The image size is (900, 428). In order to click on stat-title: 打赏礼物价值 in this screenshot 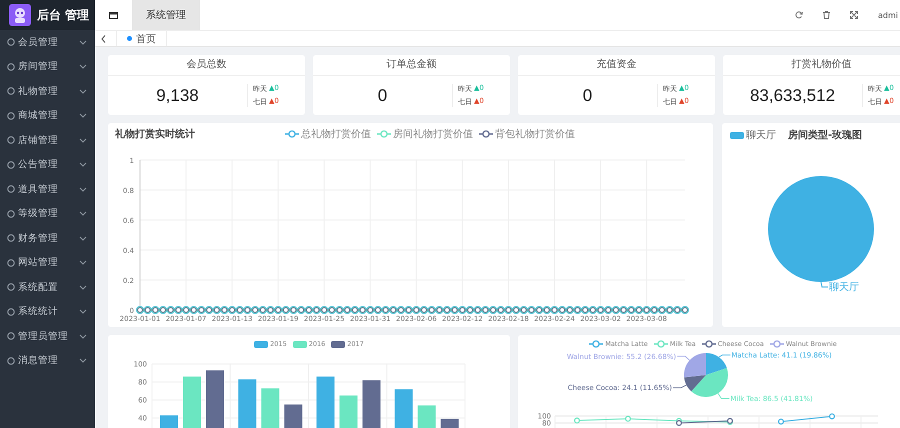, I will do `click(811, 65)`.